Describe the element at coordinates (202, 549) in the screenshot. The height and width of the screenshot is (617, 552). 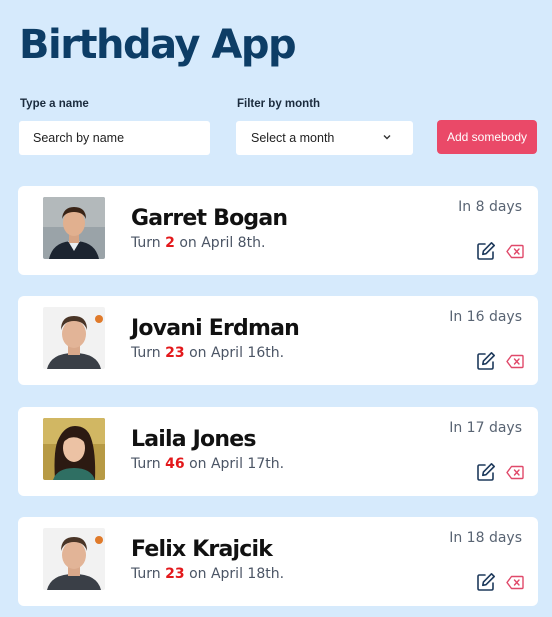
I see `person-name: Felix Krajcik` at that location.